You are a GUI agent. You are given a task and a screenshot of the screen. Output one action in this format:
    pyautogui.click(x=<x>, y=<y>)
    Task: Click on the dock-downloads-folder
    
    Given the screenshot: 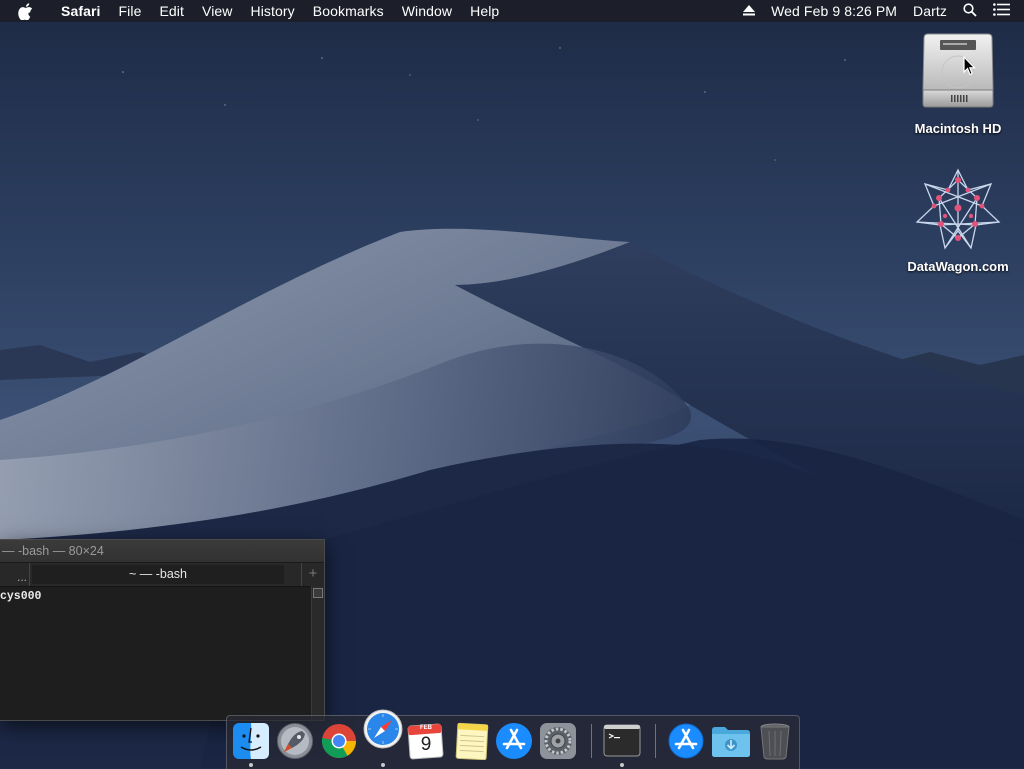 What is the action you would take?
    pyautogui.click(x=730, y=741)
    